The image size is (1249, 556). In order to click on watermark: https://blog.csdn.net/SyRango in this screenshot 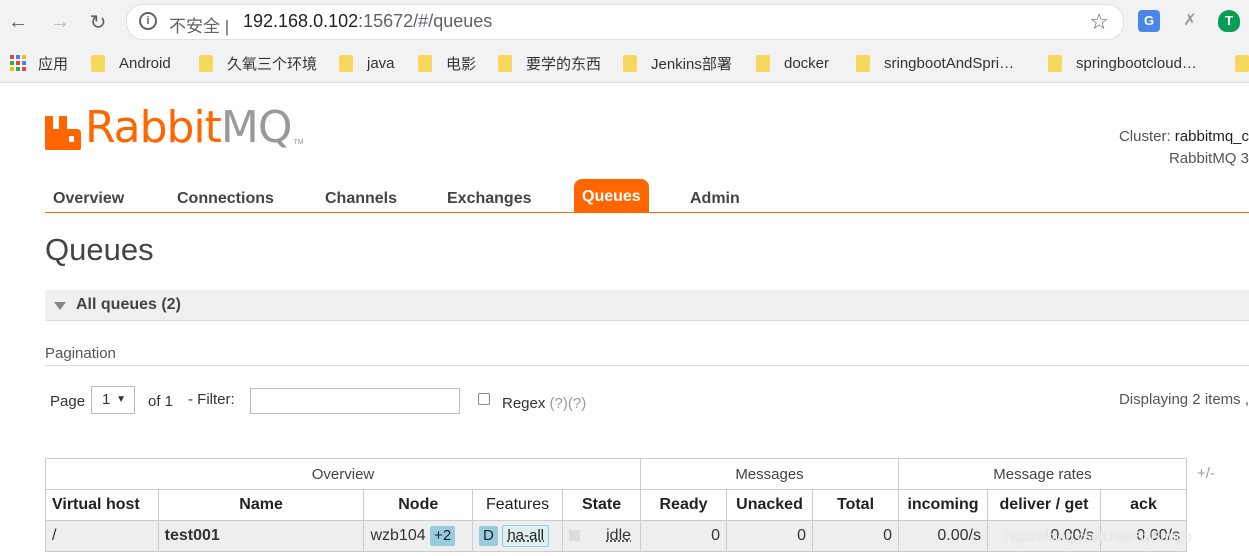, I will do `click(1098, 536)`.